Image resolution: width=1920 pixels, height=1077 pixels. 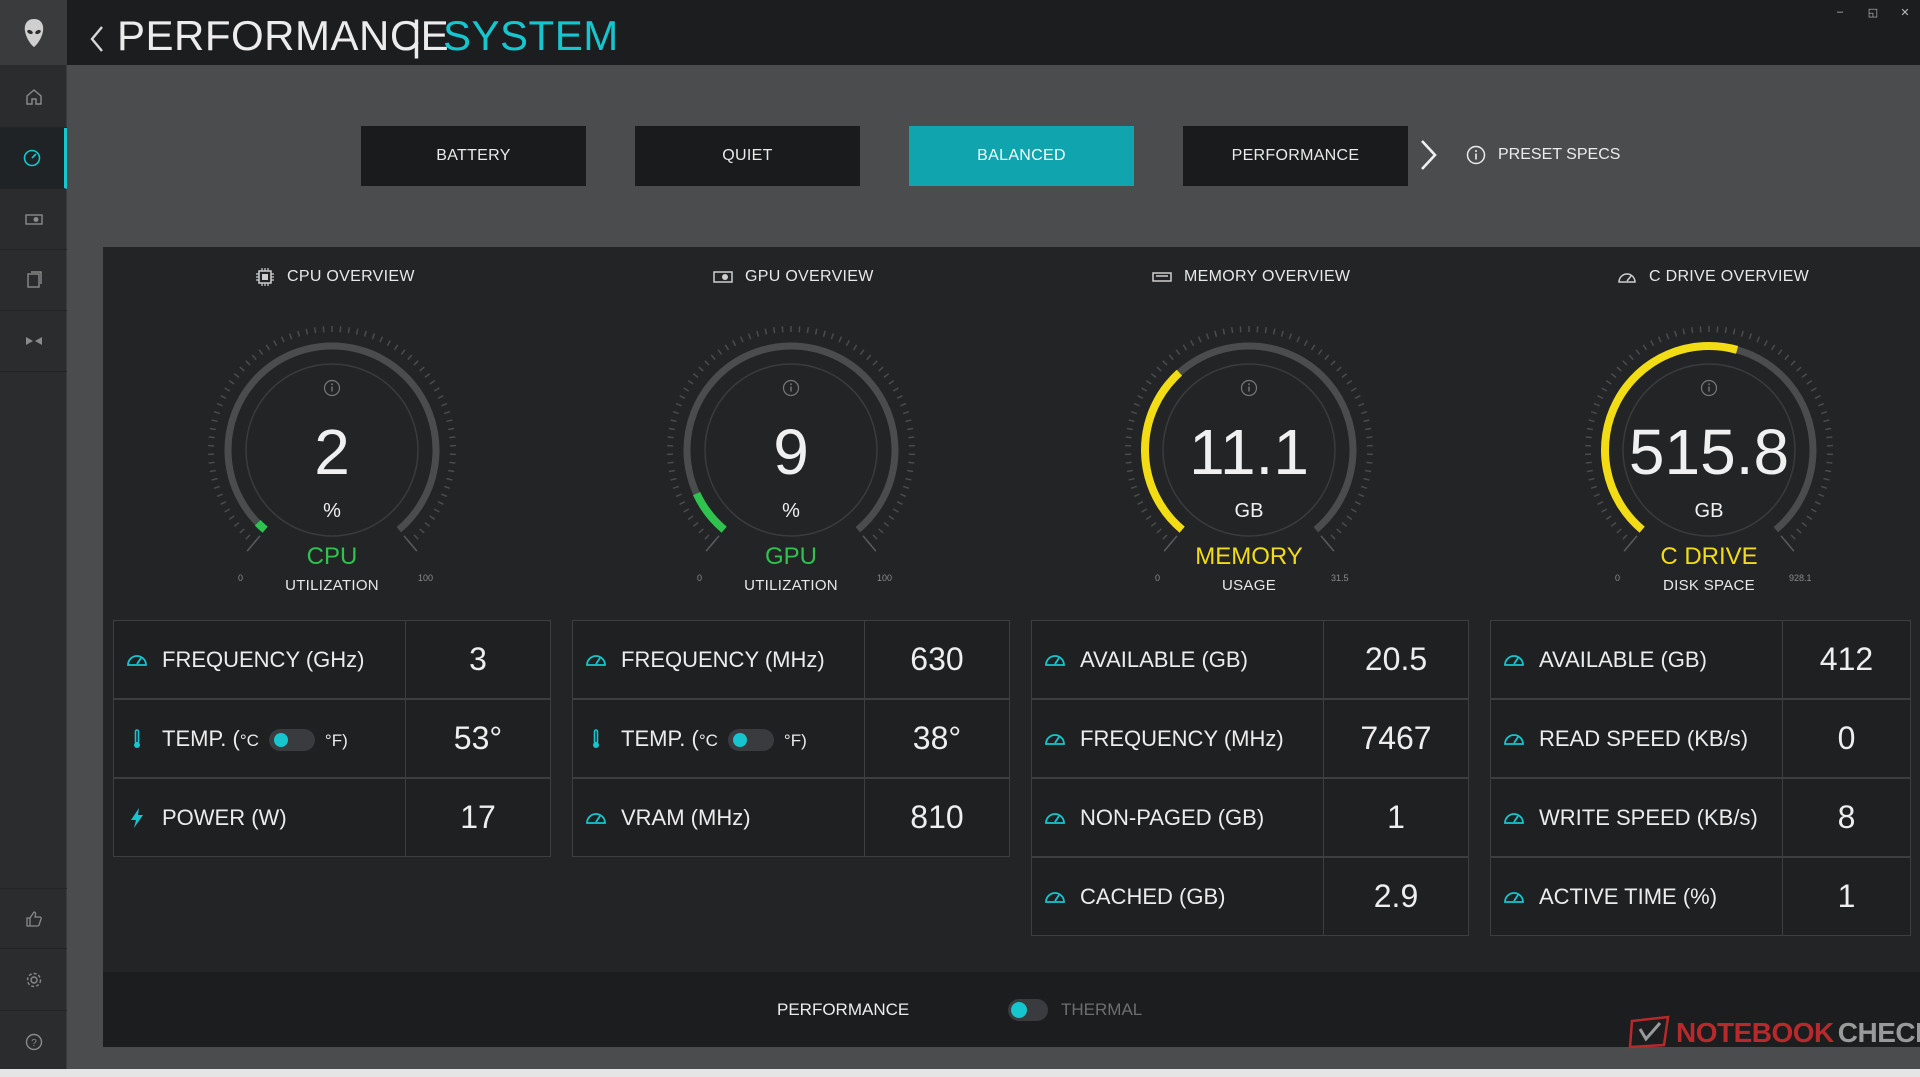 What do you see at coordinates (1251, 277) in the screenshot?
I see `memory-overview-header: MEMORY OVERVIEW` at bounding box center [1251, 277].